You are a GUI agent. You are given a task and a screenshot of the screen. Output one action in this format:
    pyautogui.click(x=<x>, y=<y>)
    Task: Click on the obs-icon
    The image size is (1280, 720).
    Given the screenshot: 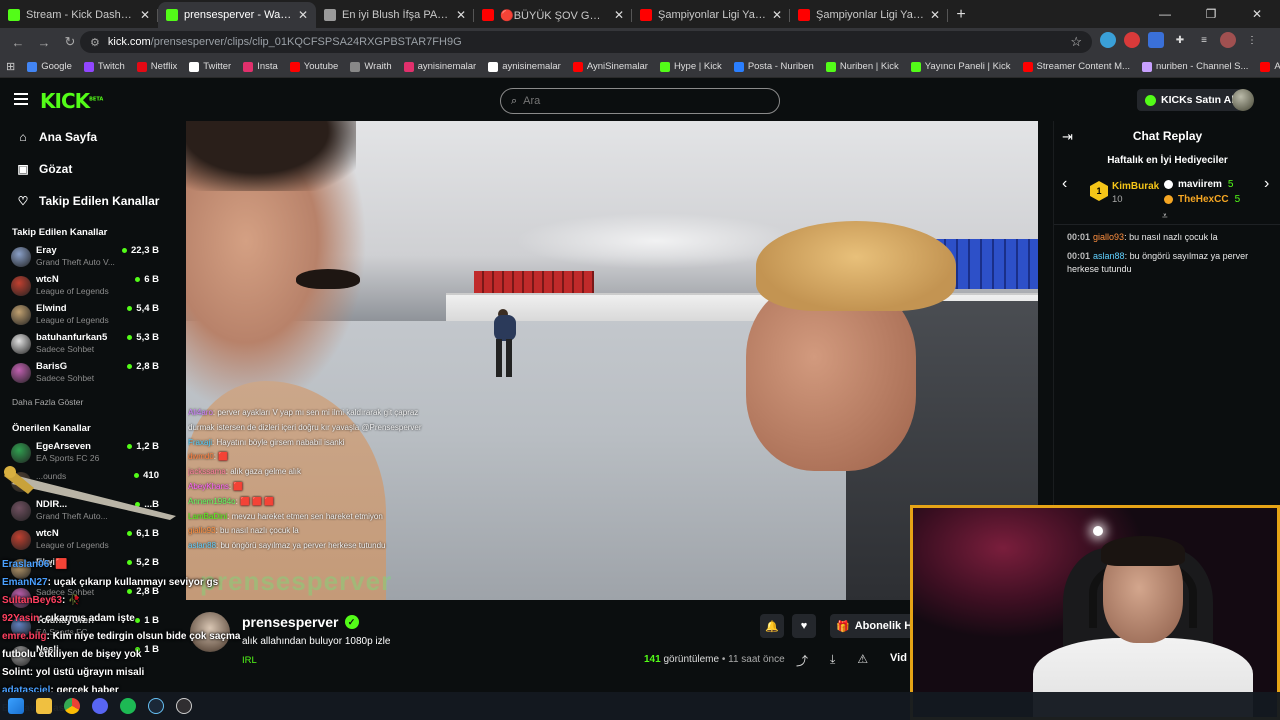 What is the action you would take?
    pyautogui.click(x=184, y=706)
    